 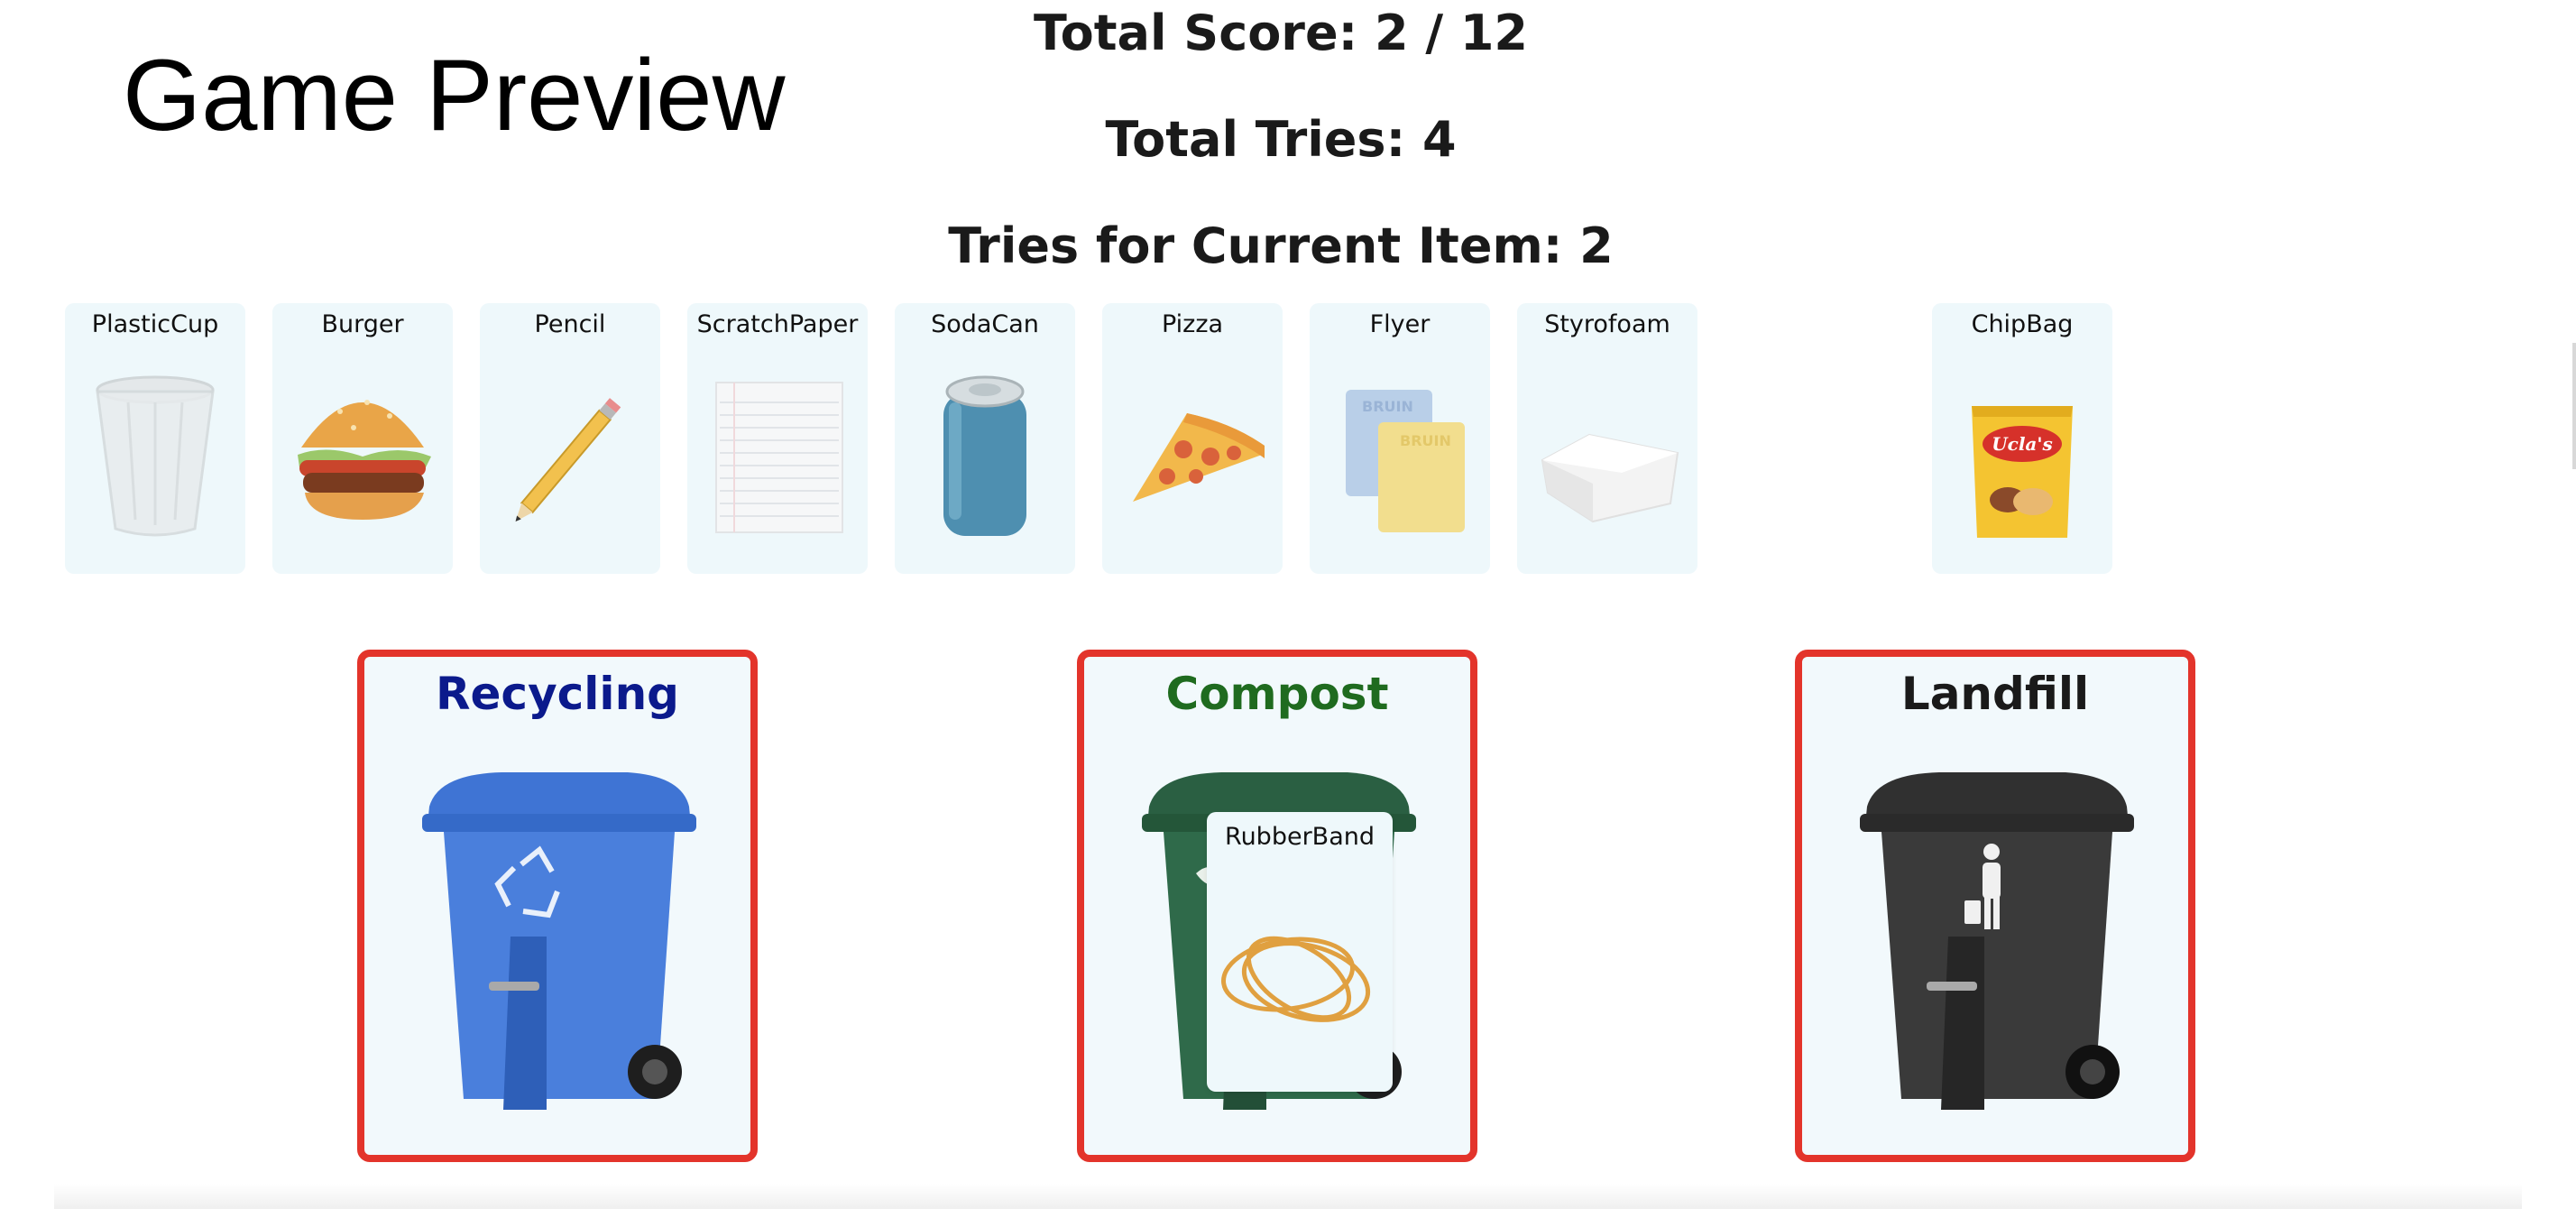 I want to click on item-card-burger: Burger, so click(x=362, y=438).